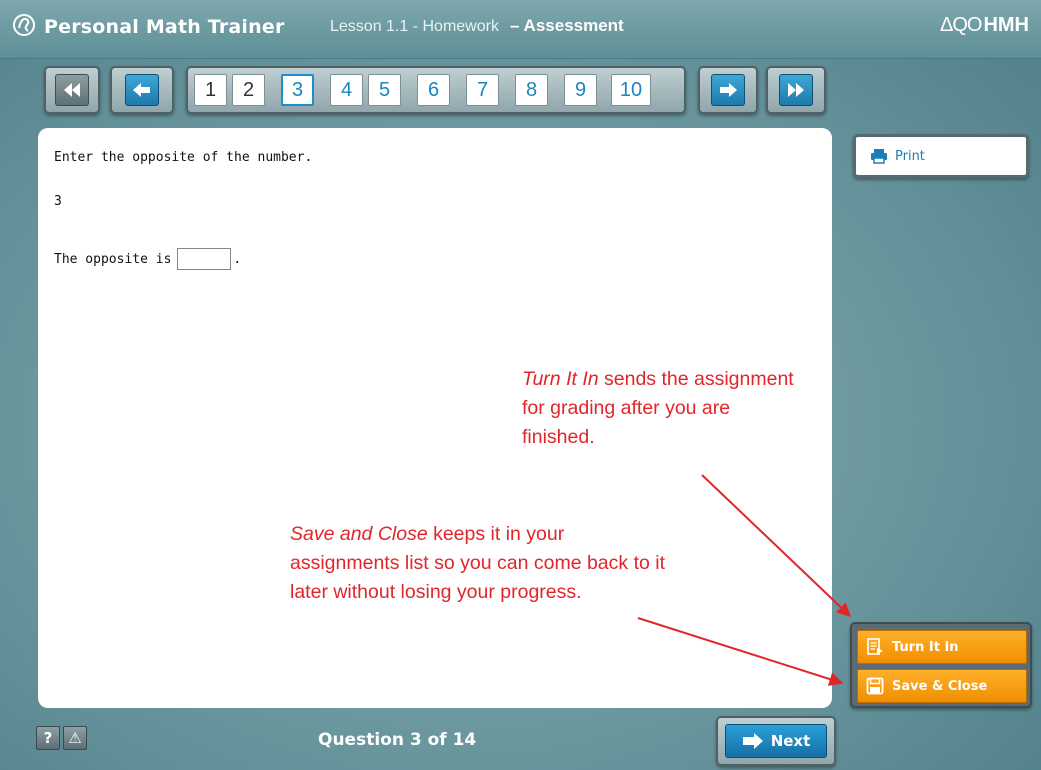  I want to click on question-1-button: 1, so click(210, 90).